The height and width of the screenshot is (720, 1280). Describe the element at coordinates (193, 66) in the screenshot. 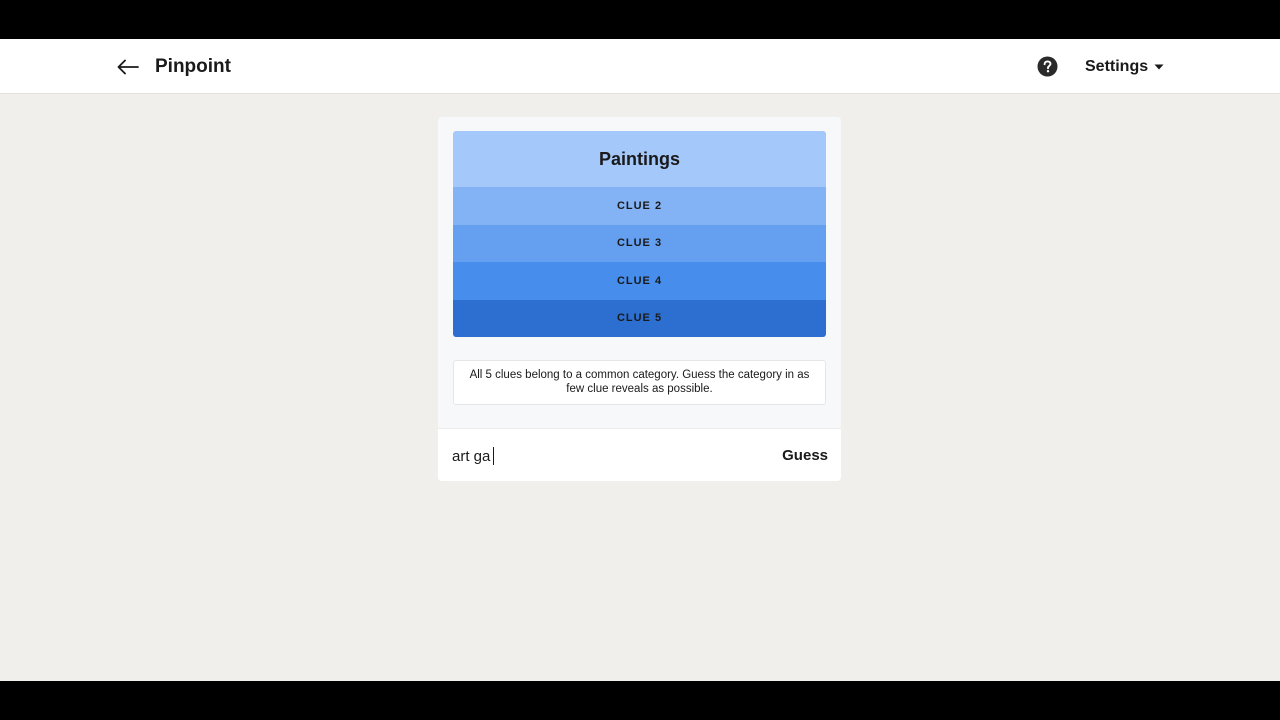

I see `app-title: Pinpoint` at that location.